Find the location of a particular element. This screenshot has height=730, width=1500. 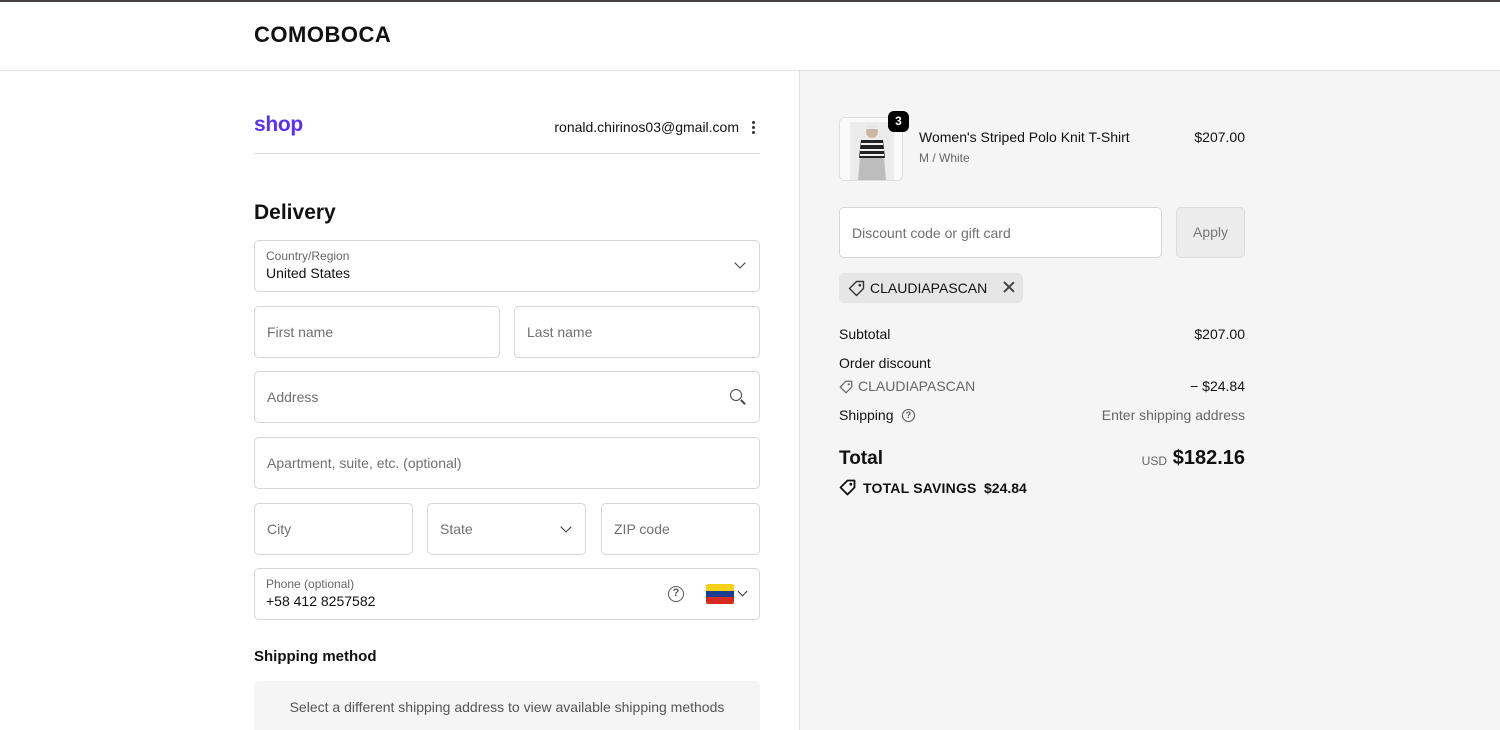

applied-discount-chip: CLAUDIAPASCAN is located at coordinates (931, 288).